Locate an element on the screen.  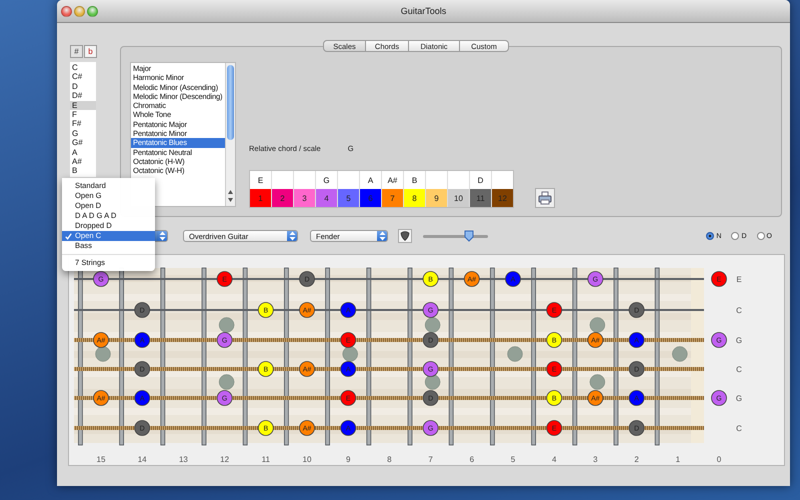
fret-number: 7 is located at coordinates (430, 459).